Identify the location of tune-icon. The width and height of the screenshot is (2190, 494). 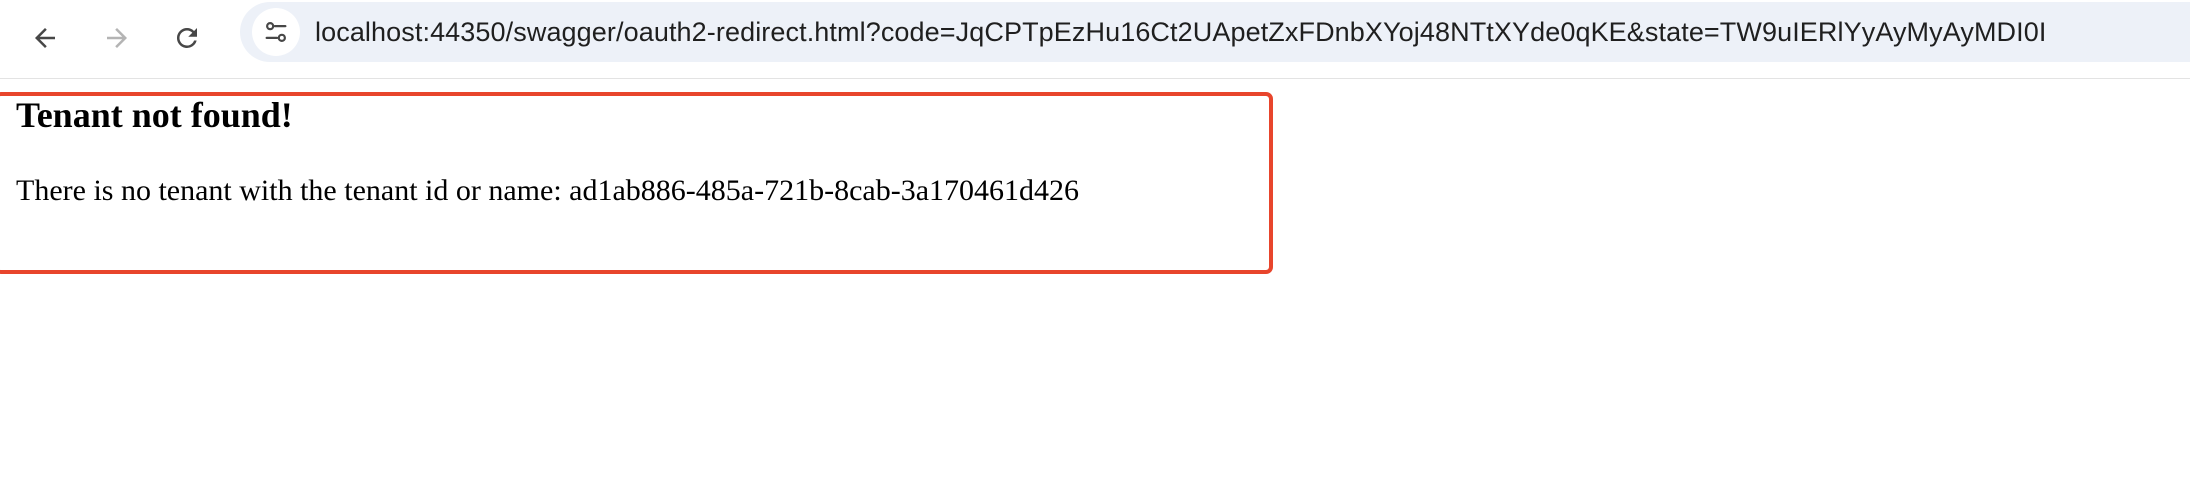
(276, 32).